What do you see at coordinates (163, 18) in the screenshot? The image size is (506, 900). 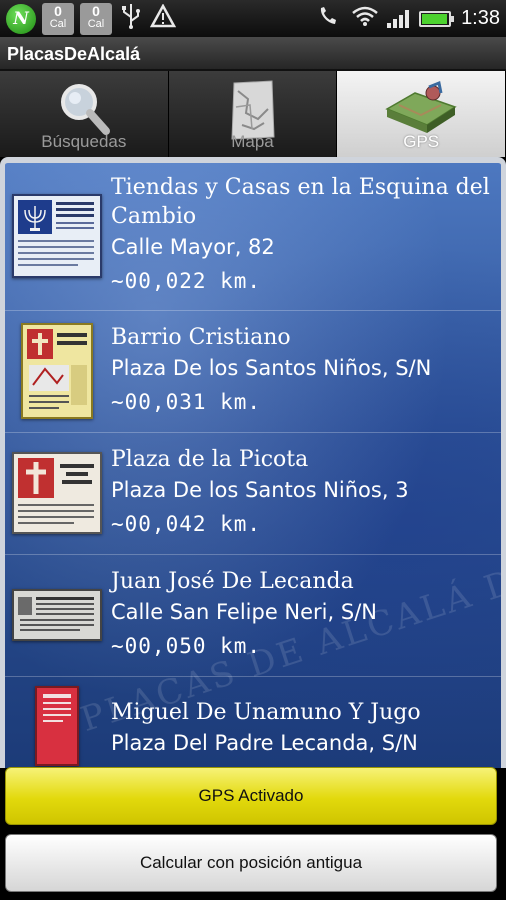 I see `warning-icon` at bounding box center [163, 18].